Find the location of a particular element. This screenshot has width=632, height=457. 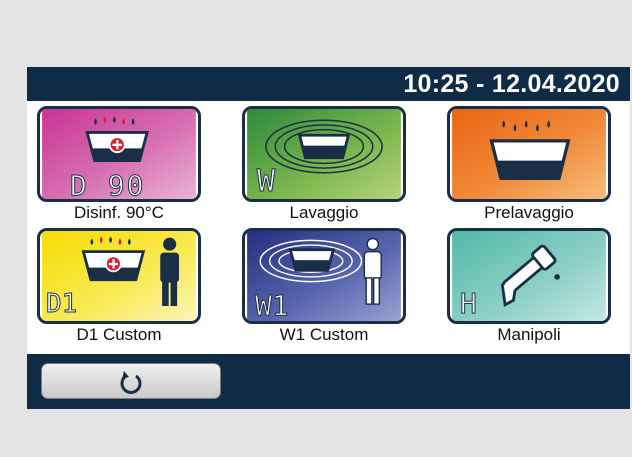

program-label-d1-custom: D1 Custom is located at coordinates (119, 334).